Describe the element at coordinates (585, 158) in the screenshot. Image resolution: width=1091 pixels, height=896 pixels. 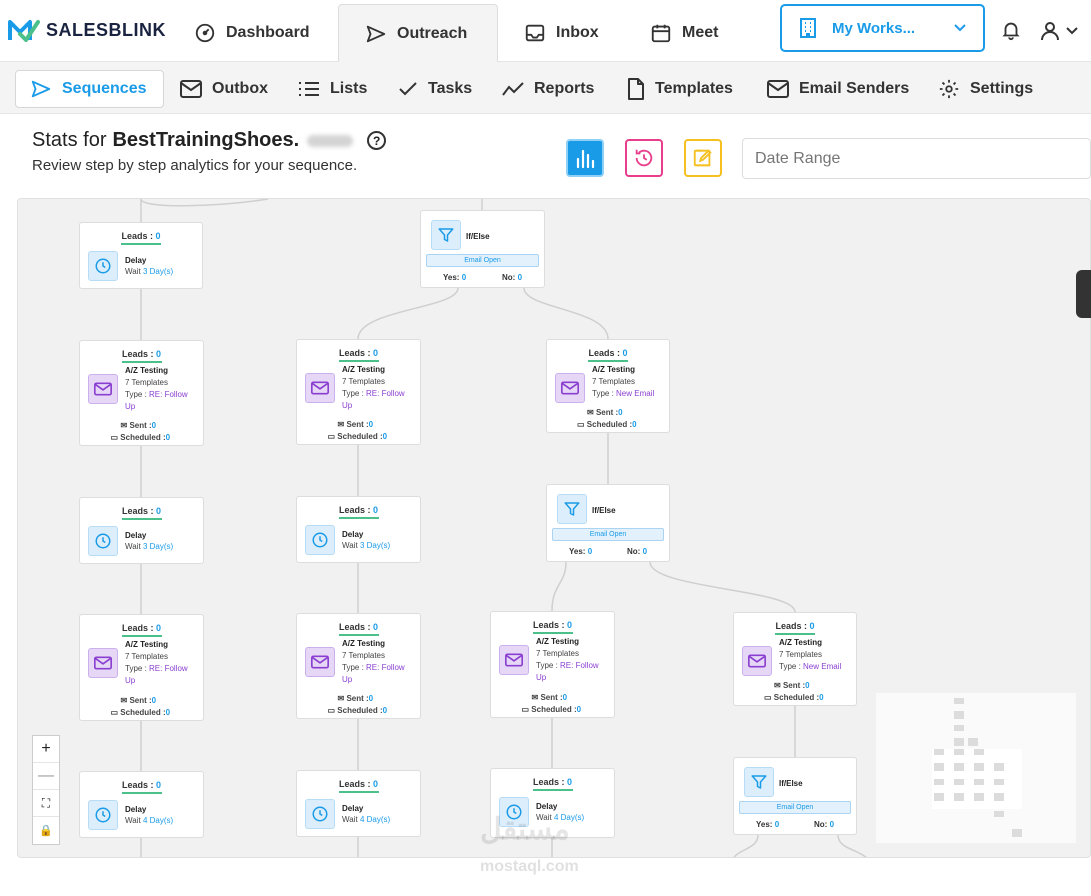
I see `stats-view-button` at that location.